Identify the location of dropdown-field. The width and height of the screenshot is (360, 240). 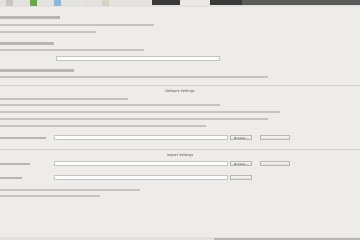
(141, 177).